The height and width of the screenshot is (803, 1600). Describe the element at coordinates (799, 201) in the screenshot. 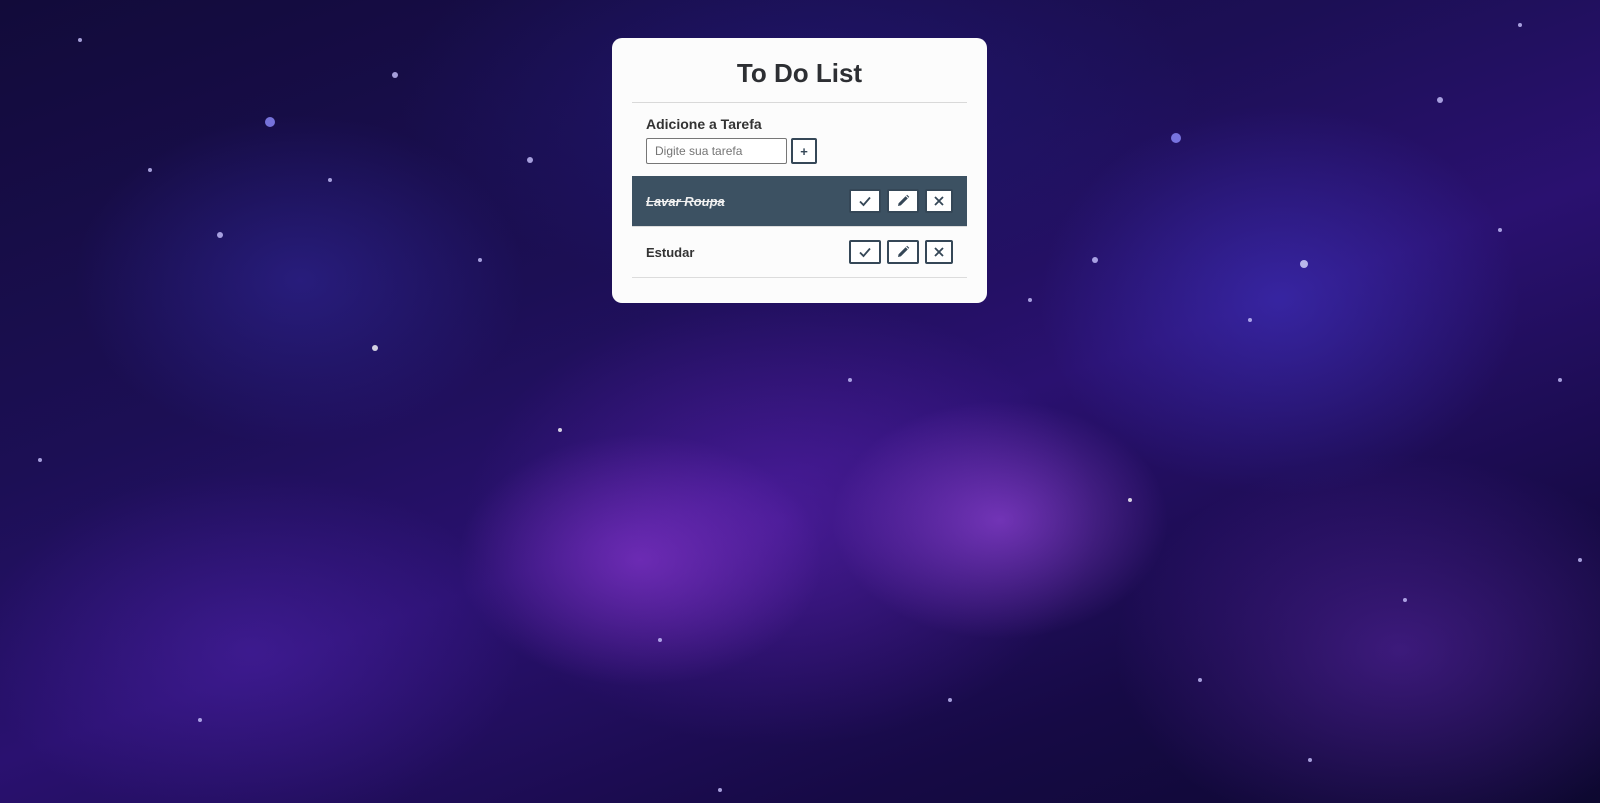

I see `todo-item-lavar-roupa: Lavar Roupa` at that location.